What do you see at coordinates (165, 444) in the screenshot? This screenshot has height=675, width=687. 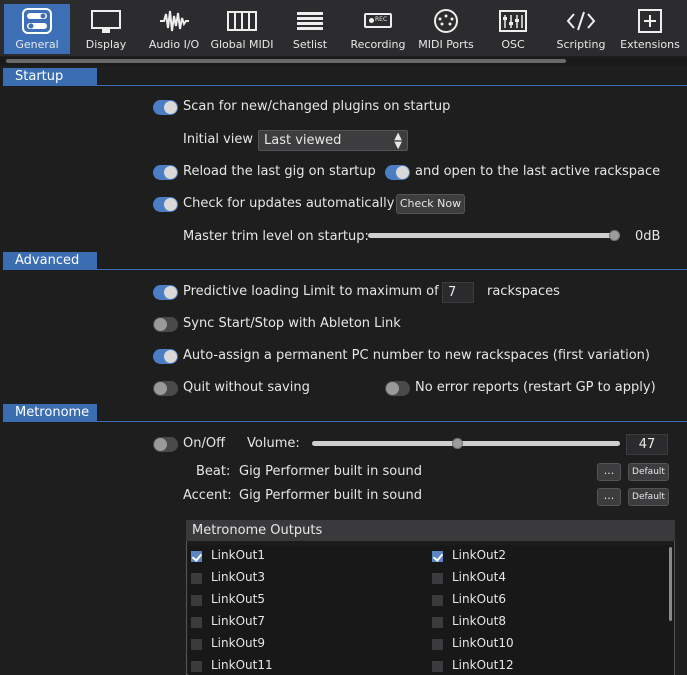 I see `metronome-onoff-toggle` at bounding box center [165, 444].